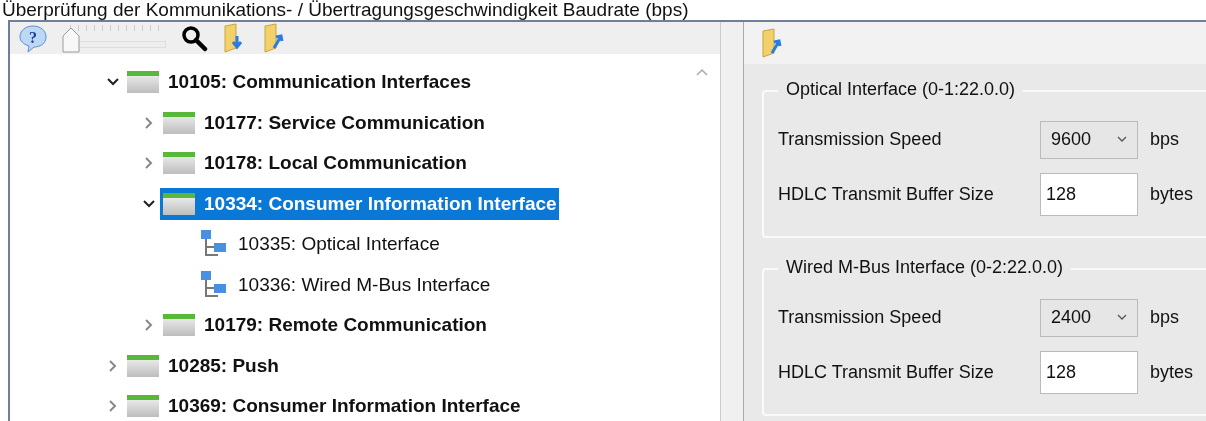 The width and height of the screenshot is (1206, 421). Describe the element at coordinates (114, 38) in the screenshot. I see `zoom-slider` at that location.